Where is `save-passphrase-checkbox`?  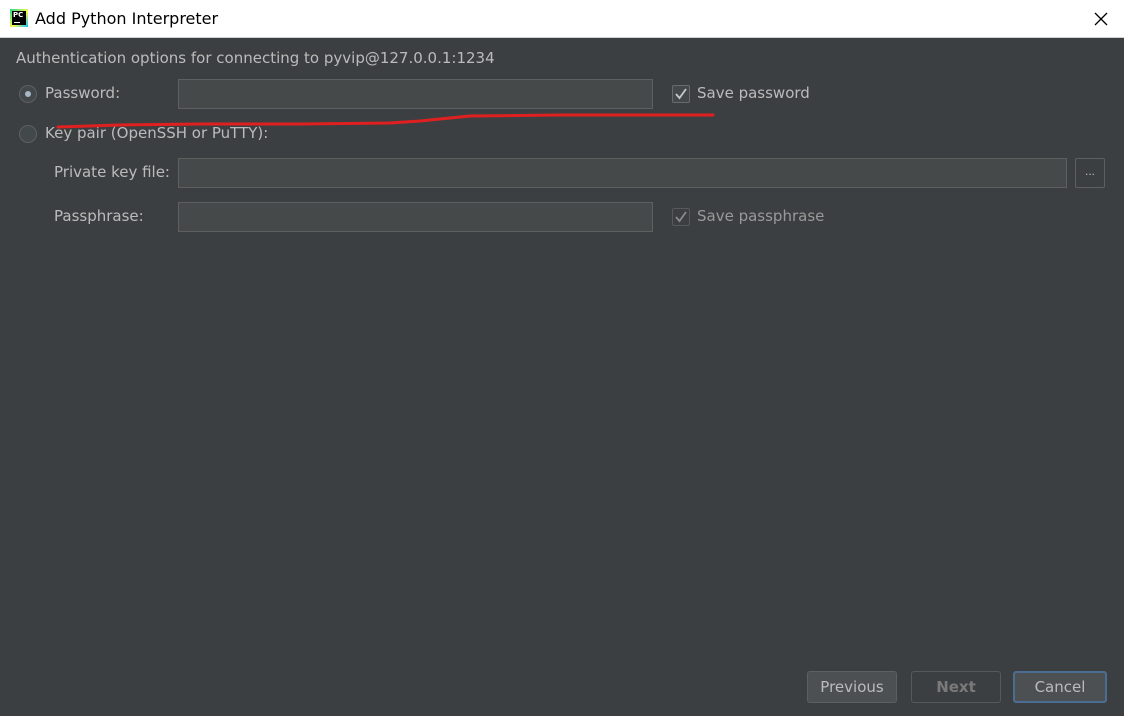 save-passphrase-checkbox is located at coordinates (681, 217).